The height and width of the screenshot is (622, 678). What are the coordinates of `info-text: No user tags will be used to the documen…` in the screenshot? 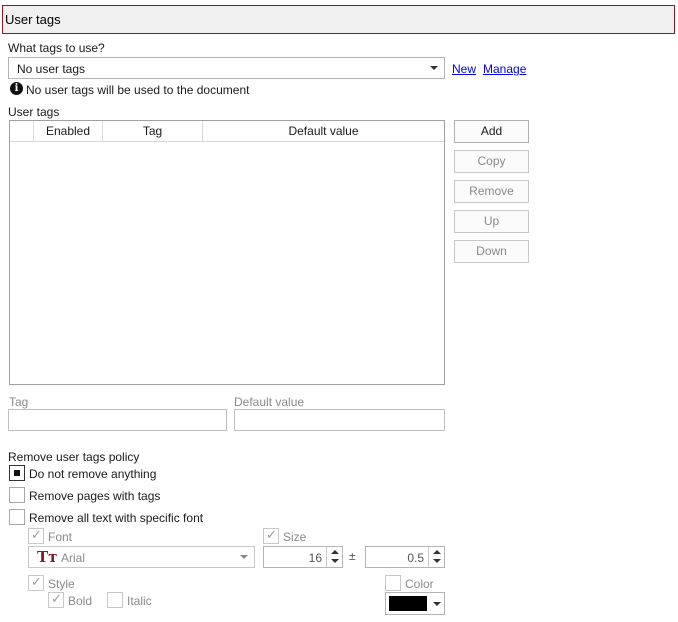 It's located at (138, 90).